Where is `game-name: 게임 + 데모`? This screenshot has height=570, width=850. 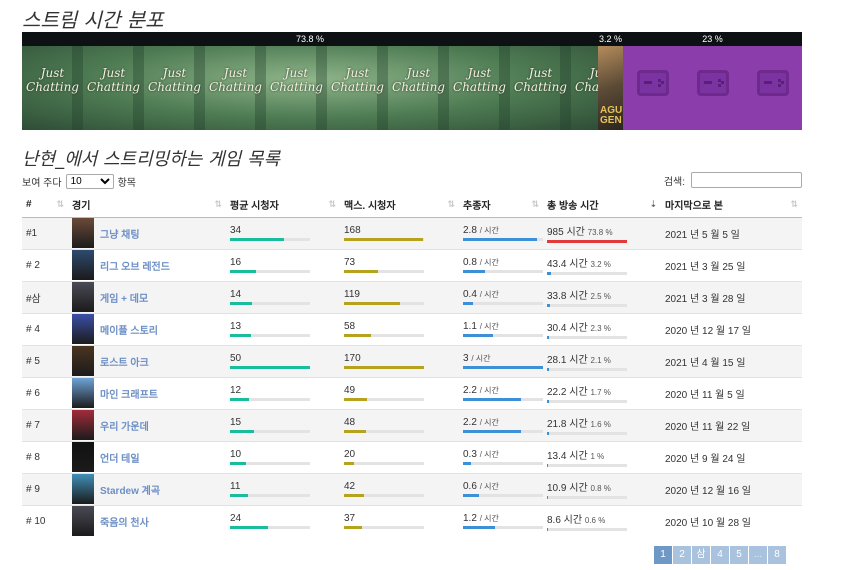 game-name: 게임 + 데모 is located at coordinates (124, 297).